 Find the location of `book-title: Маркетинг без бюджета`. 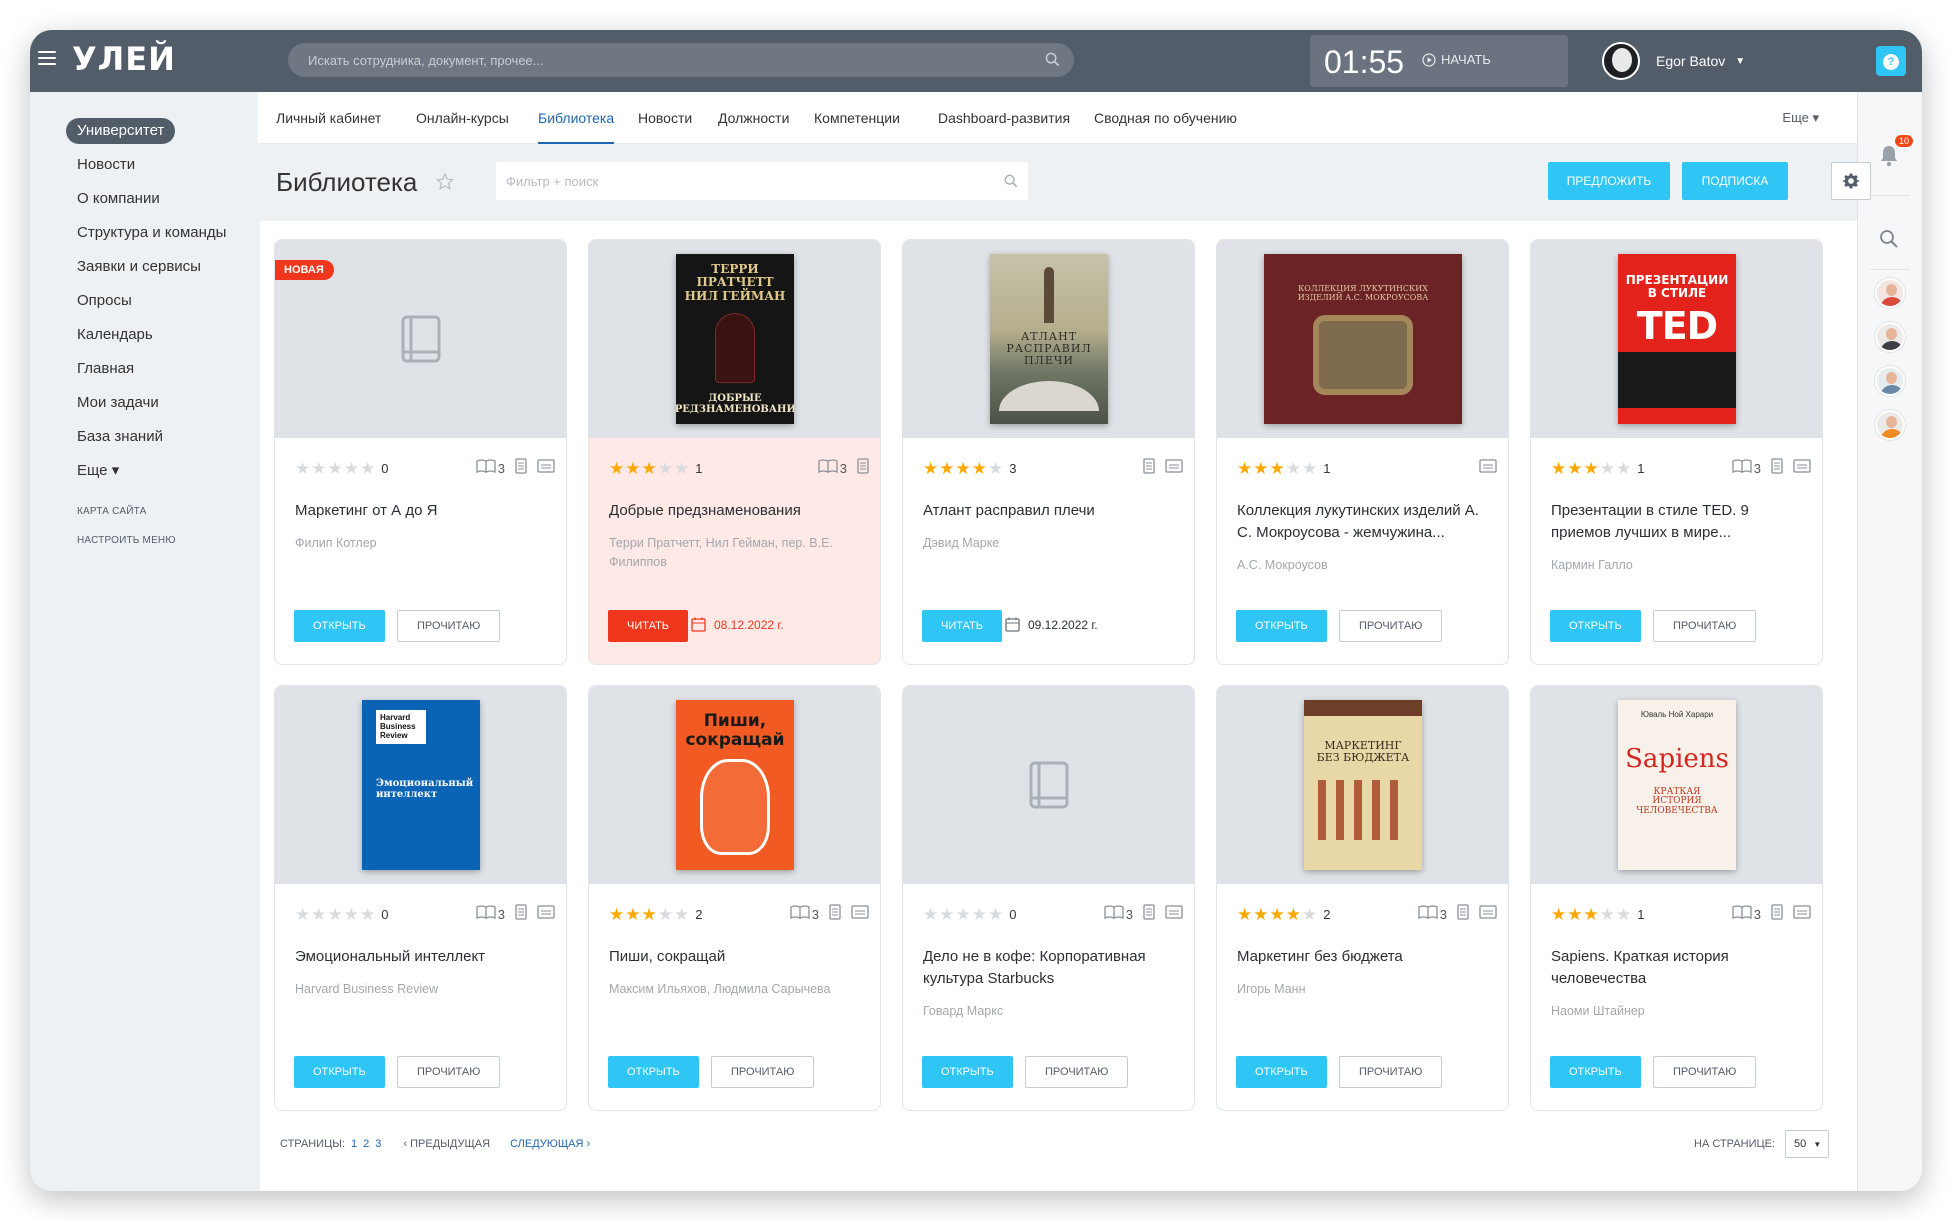

book-title: Маркетинг без бюджета is located at coordinates (1367, 957).